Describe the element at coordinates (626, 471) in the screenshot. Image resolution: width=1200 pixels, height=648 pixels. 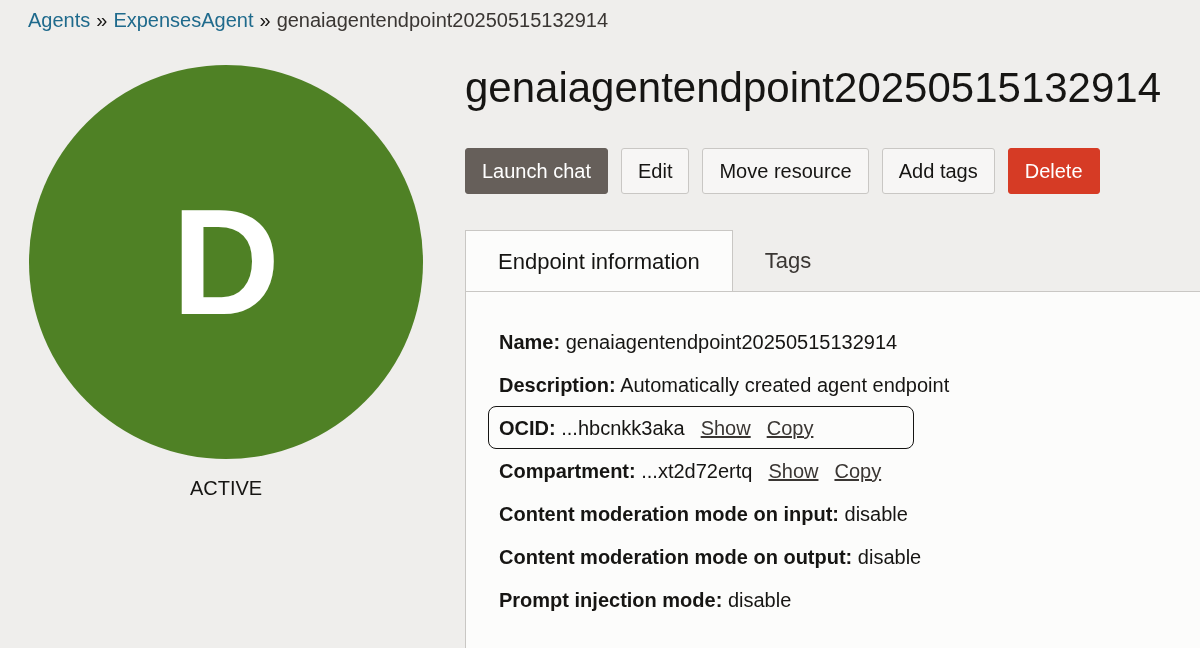
I see `detail-text: Compartment: ...xt2d72ertq` at that location.